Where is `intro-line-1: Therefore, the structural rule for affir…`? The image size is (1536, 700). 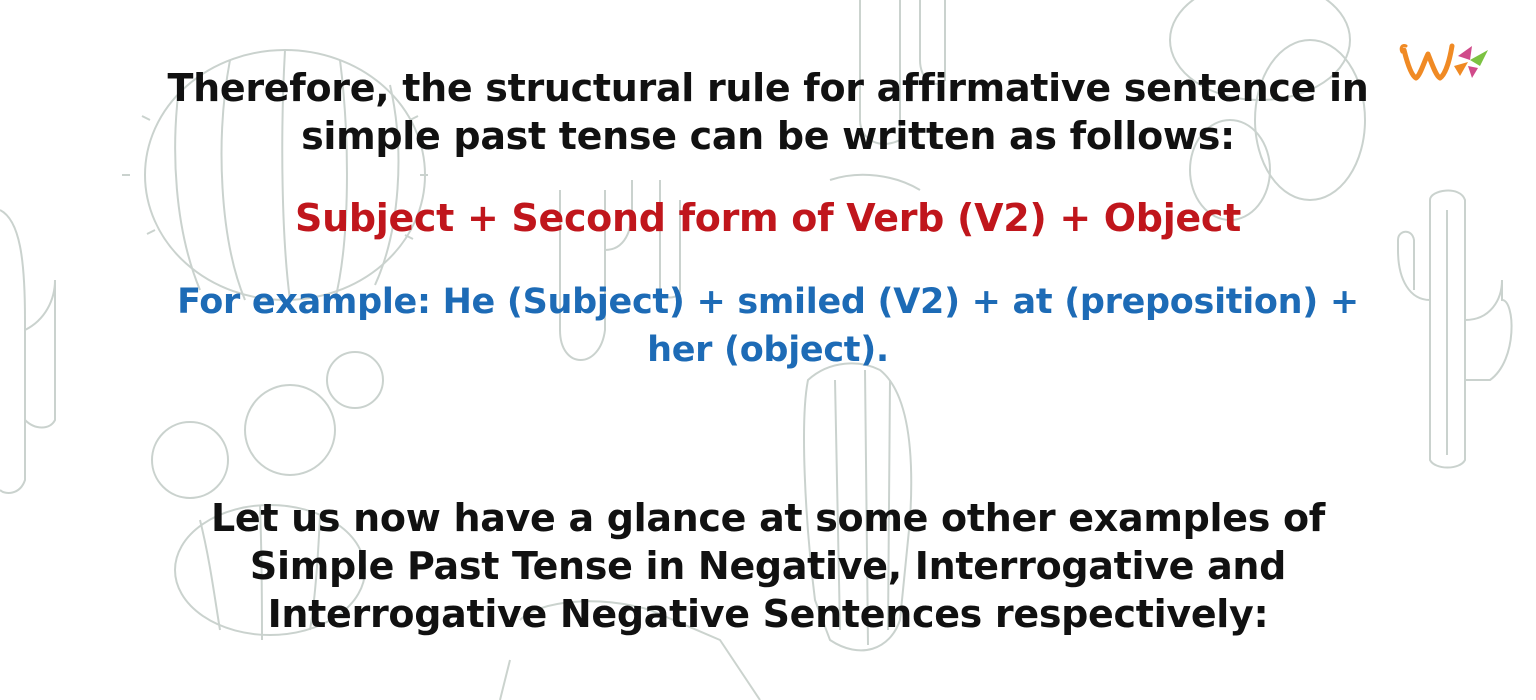 intro-line-1: Therefore, the structural rule for affir… is located at coordinates (768, 88).